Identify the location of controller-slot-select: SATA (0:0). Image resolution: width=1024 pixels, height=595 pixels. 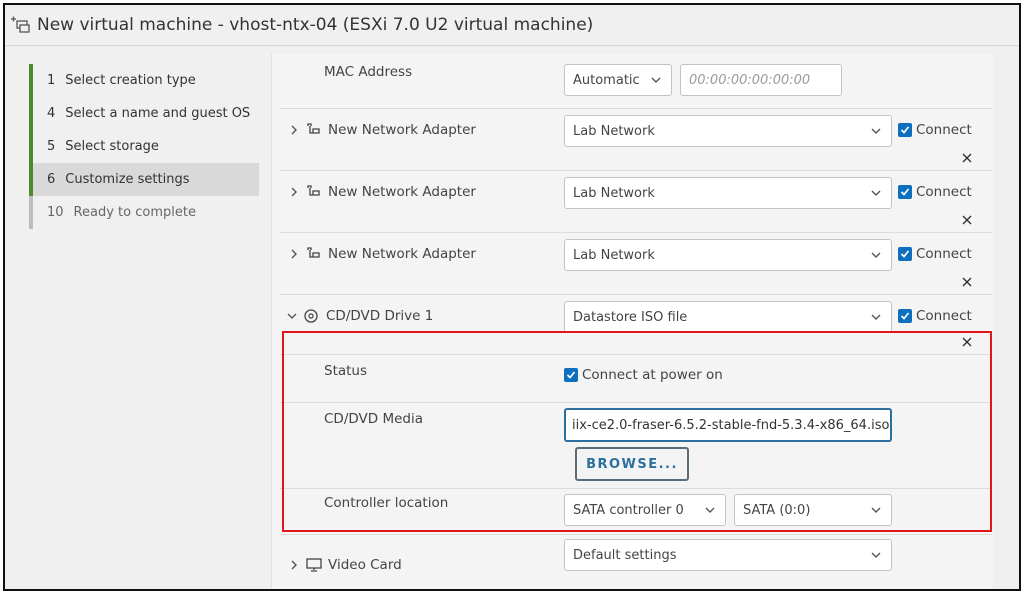
(813, 510).